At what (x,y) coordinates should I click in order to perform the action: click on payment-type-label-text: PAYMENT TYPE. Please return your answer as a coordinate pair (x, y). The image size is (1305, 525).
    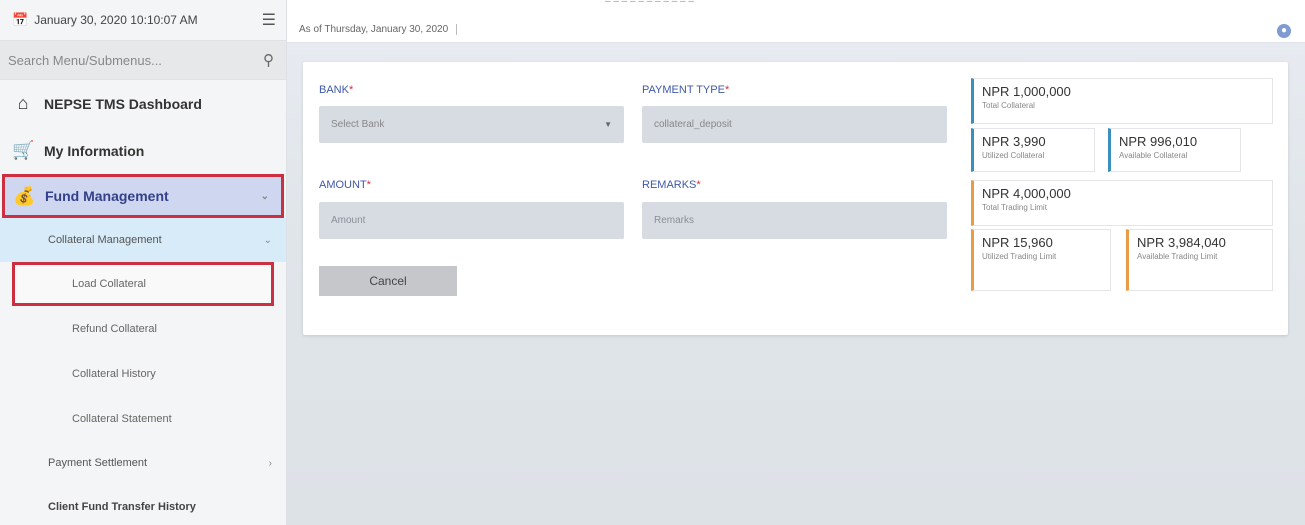
    Looking at the image, I should click on (683, 90).